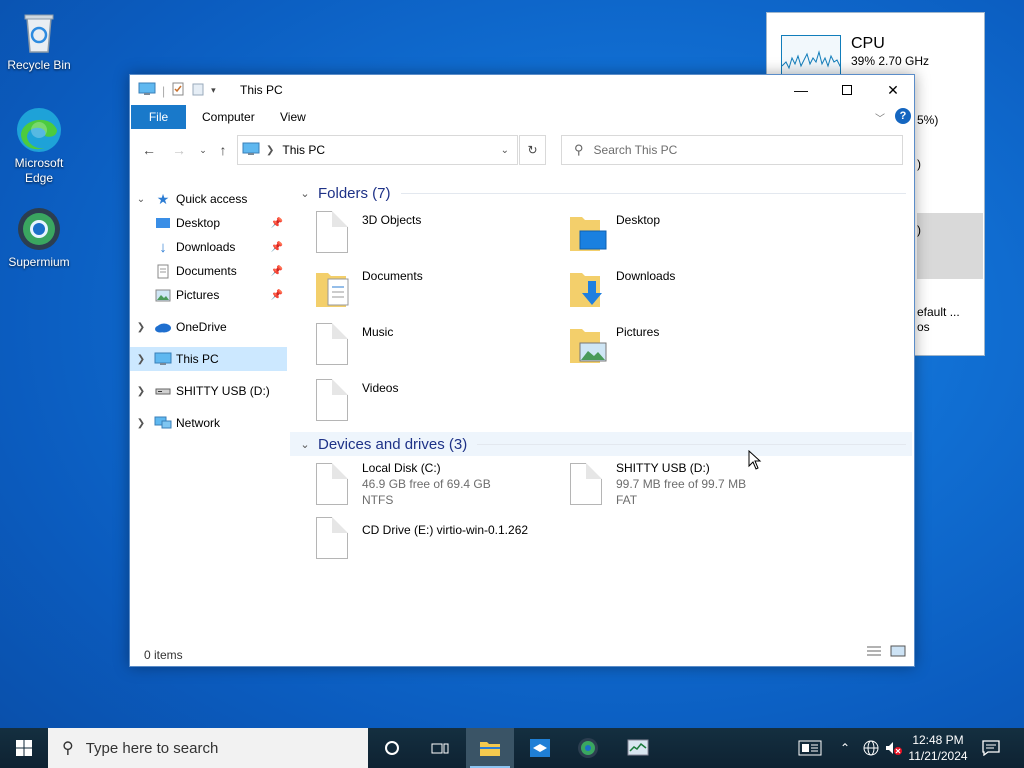 This screenshot has width=1024, height=768. Describe the element at coordinates (874, 652) in the screenshot. I see `details-view-icon` at that location.